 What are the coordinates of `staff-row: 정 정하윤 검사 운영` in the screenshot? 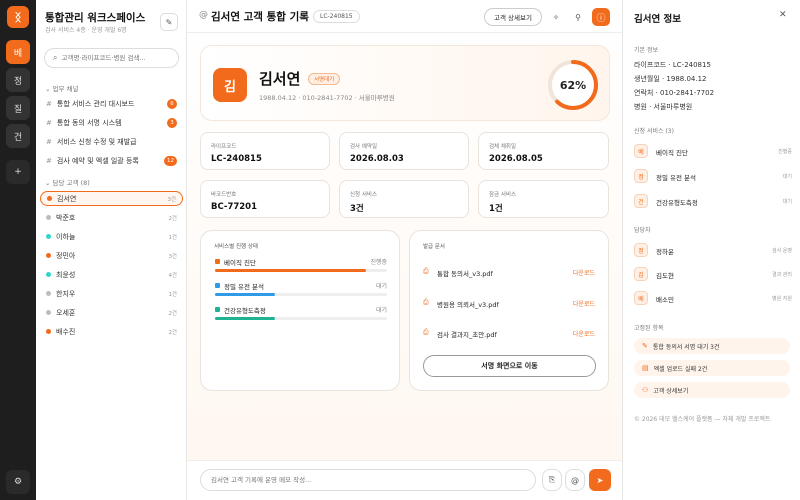 It's located at (713, 251).